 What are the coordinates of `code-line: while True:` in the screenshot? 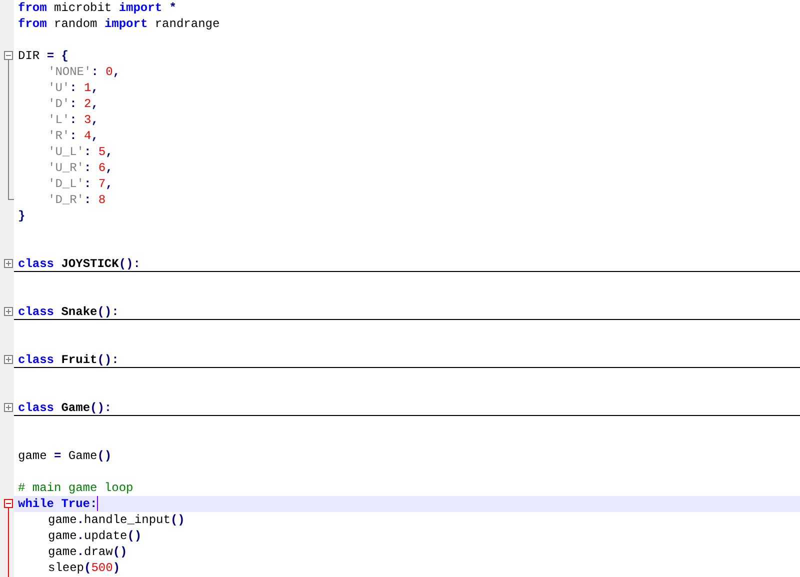 It's located at (58, 504).